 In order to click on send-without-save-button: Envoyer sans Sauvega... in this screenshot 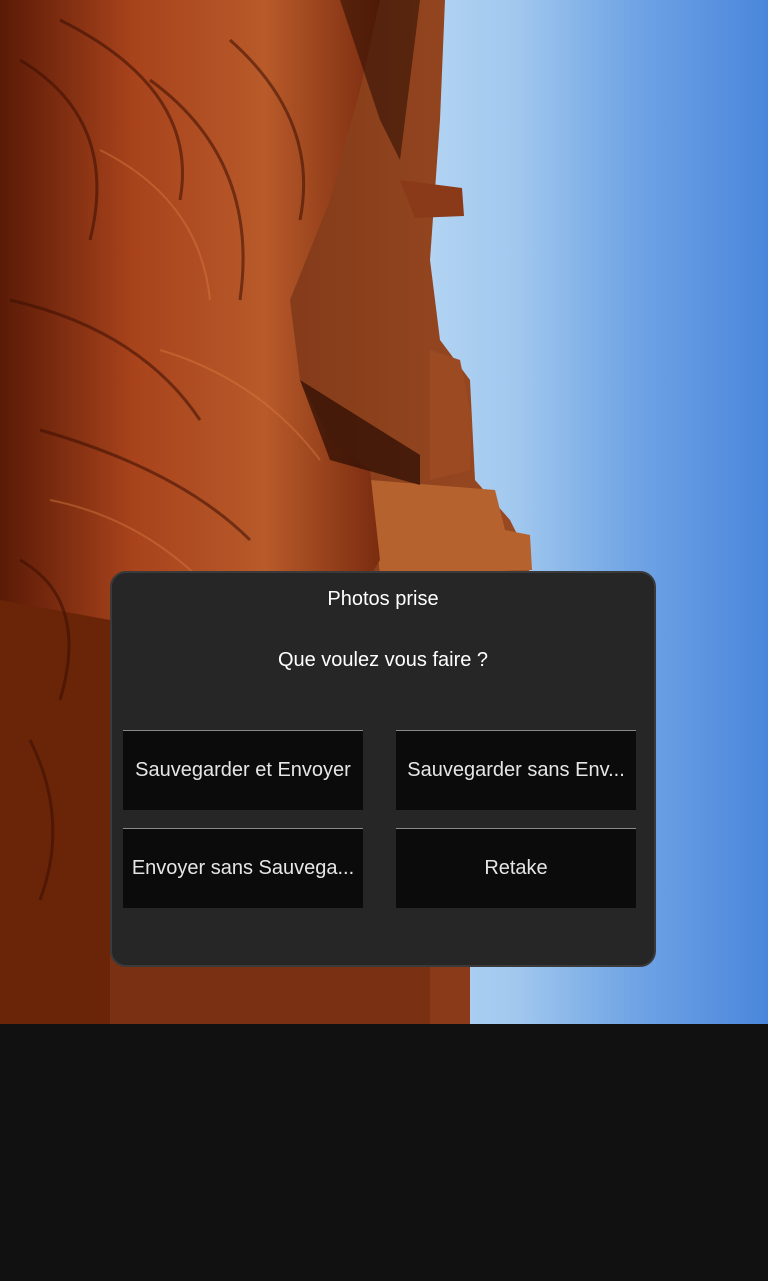, I will do `click(243, 868)`.